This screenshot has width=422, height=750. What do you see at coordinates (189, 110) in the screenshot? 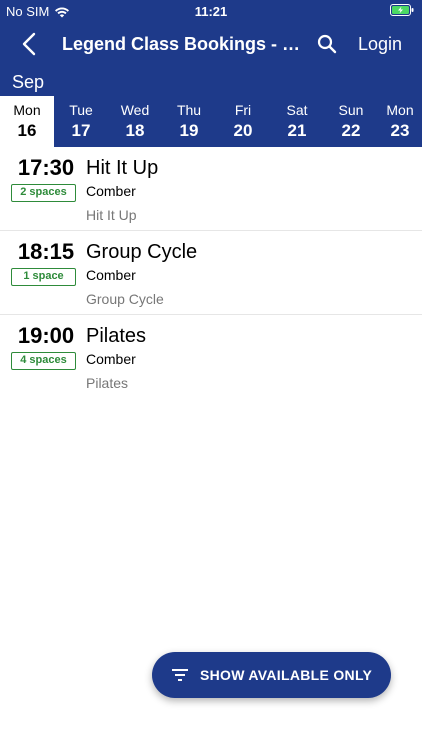
I see `day-name: Thu` at bounding box center [189, 110].